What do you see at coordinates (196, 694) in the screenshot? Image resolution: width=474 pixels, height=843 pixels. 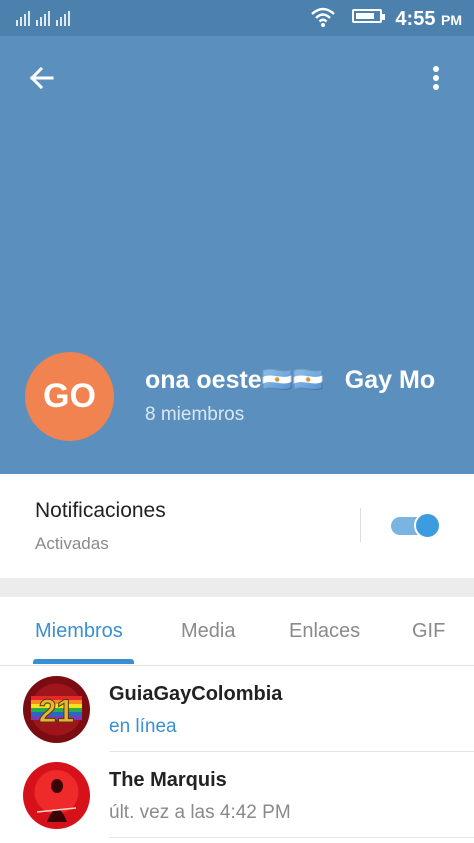 I see `member-name: GuiaGayColombia` at bounding box center [196, 694].